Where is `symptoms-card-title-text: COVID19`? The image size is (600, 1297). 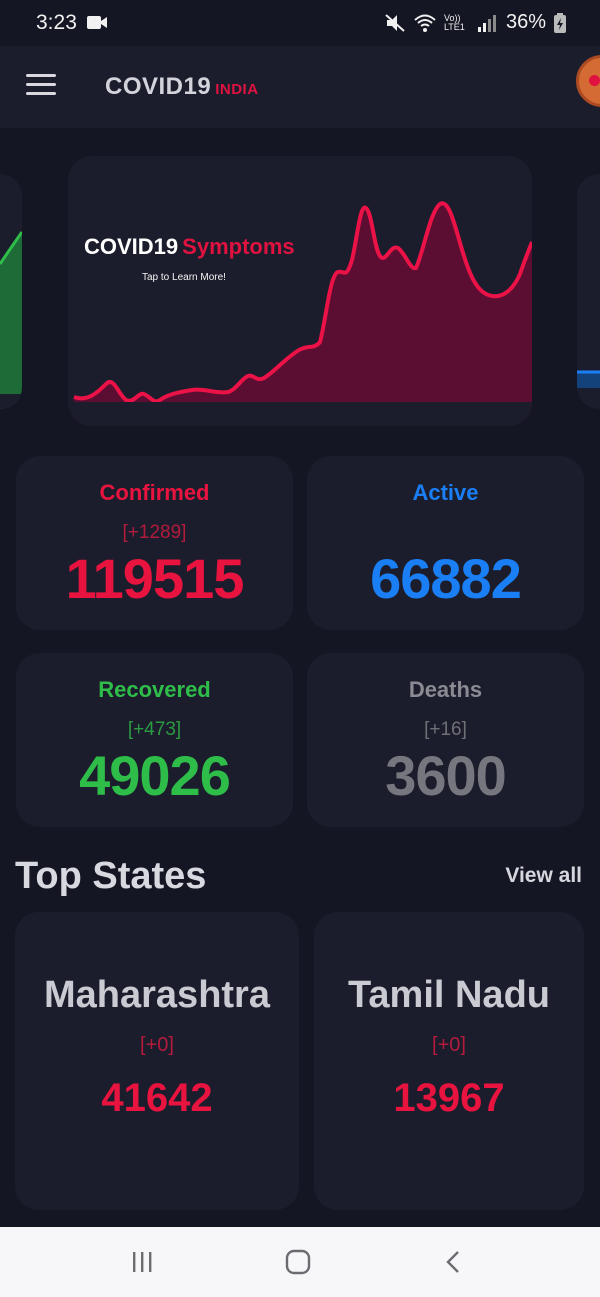 symptoms-card-title-text: COVID19 is located at coordinates (131, 246).